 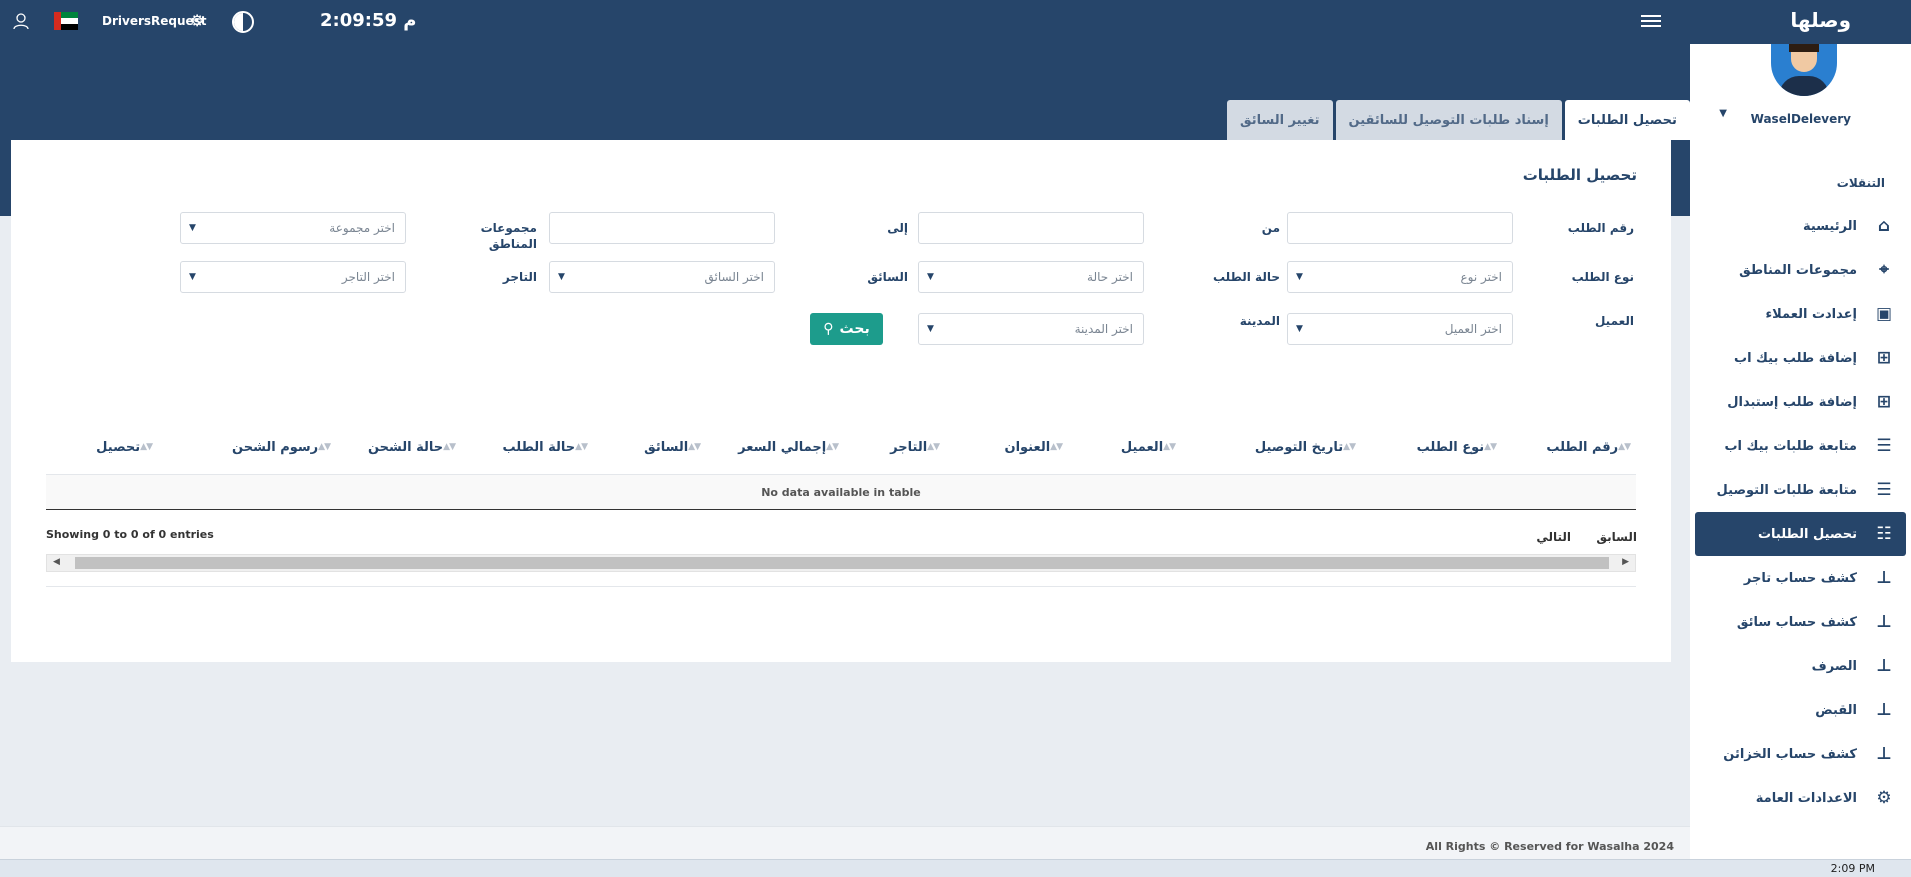 What do you see at coordinates (675, 447) in the screenshot?
I see `column-header: السائق ▲▼` at bounding box center [675, 447].